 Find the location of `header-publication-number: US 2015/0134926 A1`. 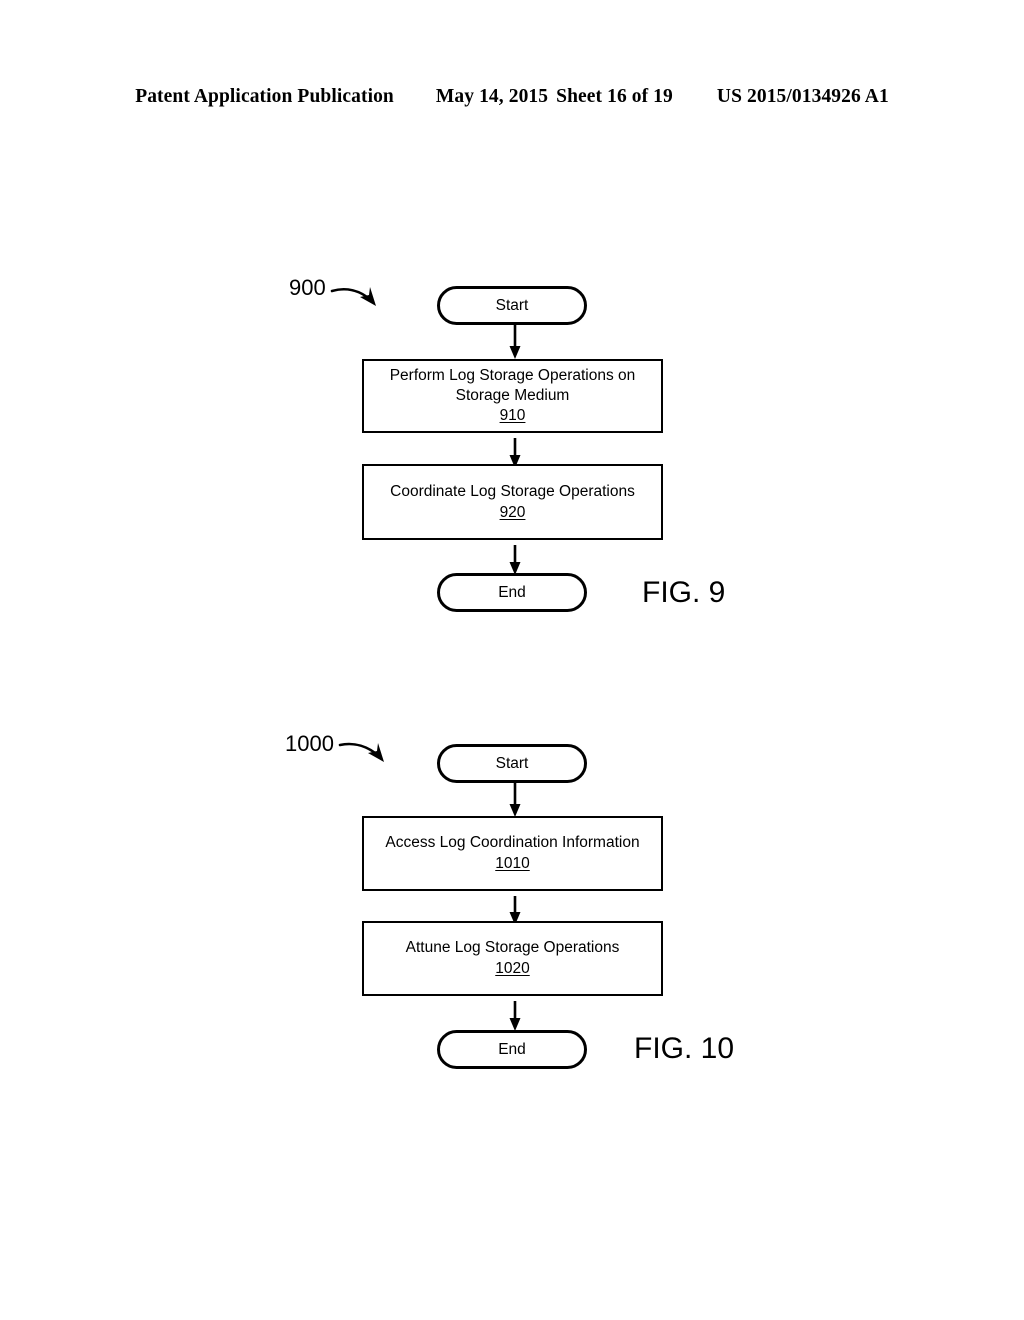

header-publication-number: US 2015/0134926 A1 is located at coordinates (802, 96).